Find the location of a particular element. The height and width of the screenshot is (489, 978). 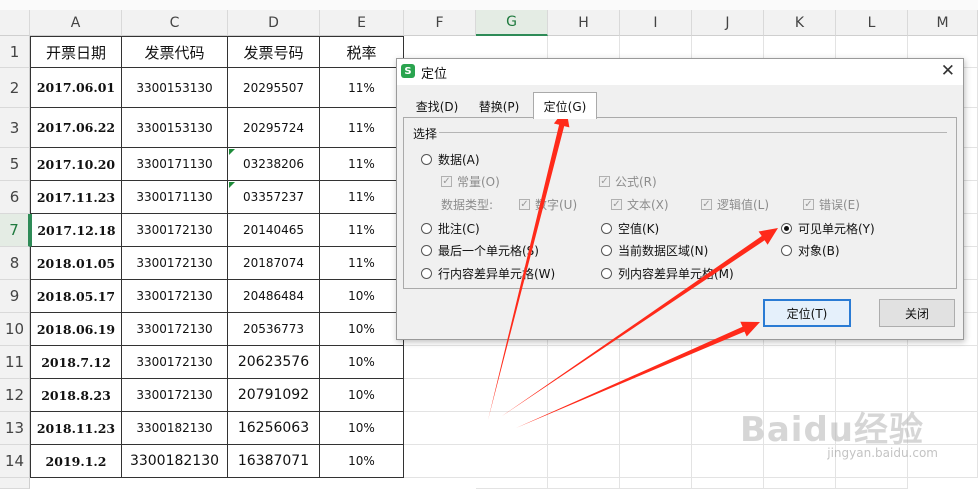

arrow-to-visible-cells is located at coordinates (640, 322).